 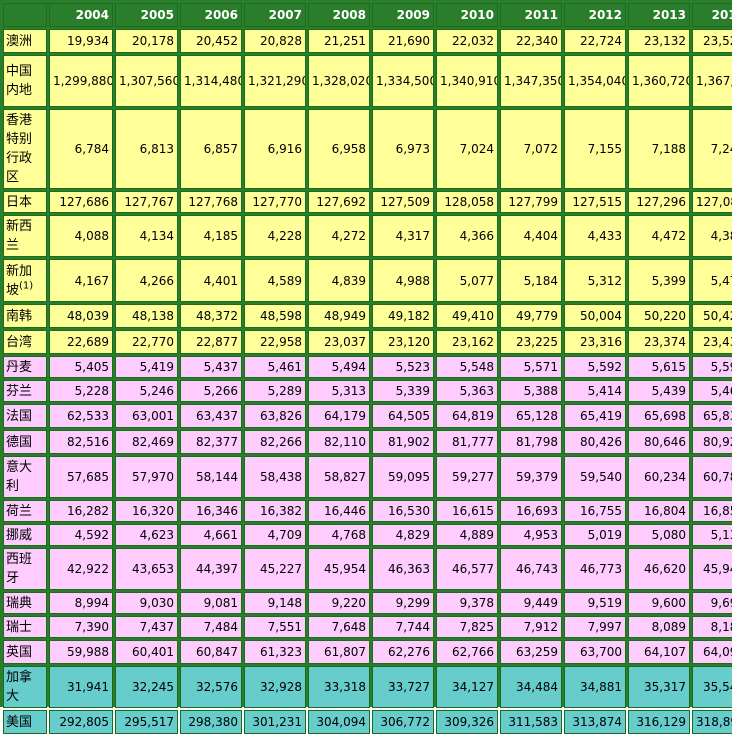 What do you see at coordinates (339, 15) in the screenshot?
I see `year-header: 2008` at bounding box center [339, 15].